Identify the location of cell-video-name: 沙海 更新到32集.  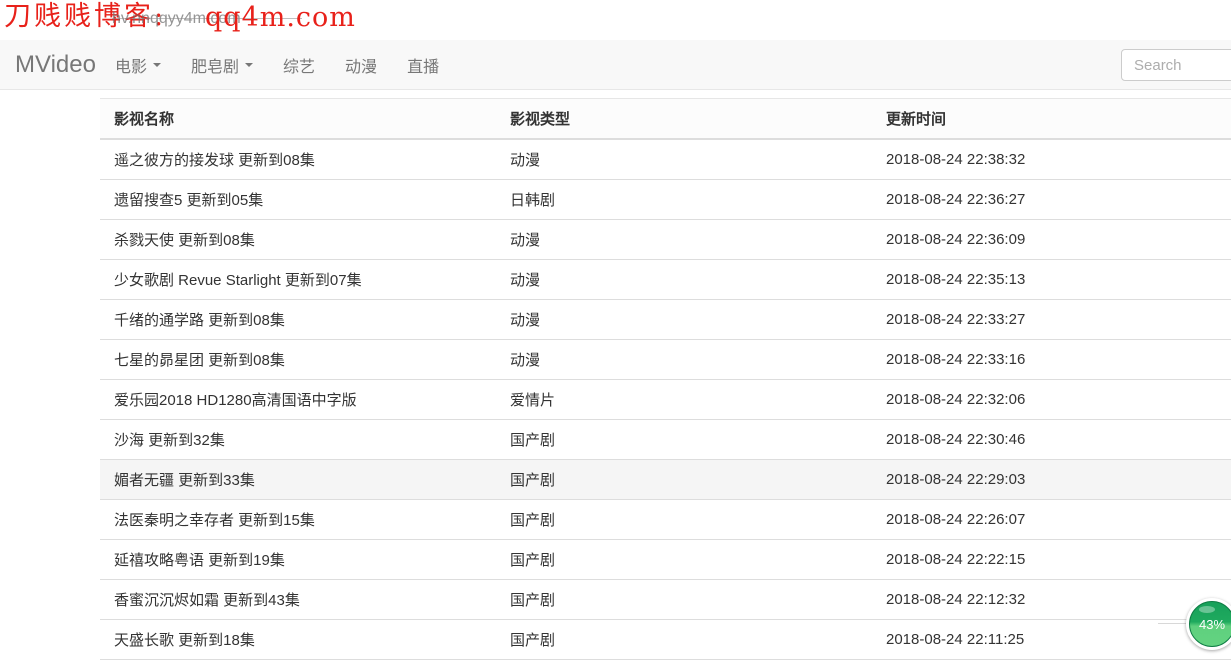
(298, 439).